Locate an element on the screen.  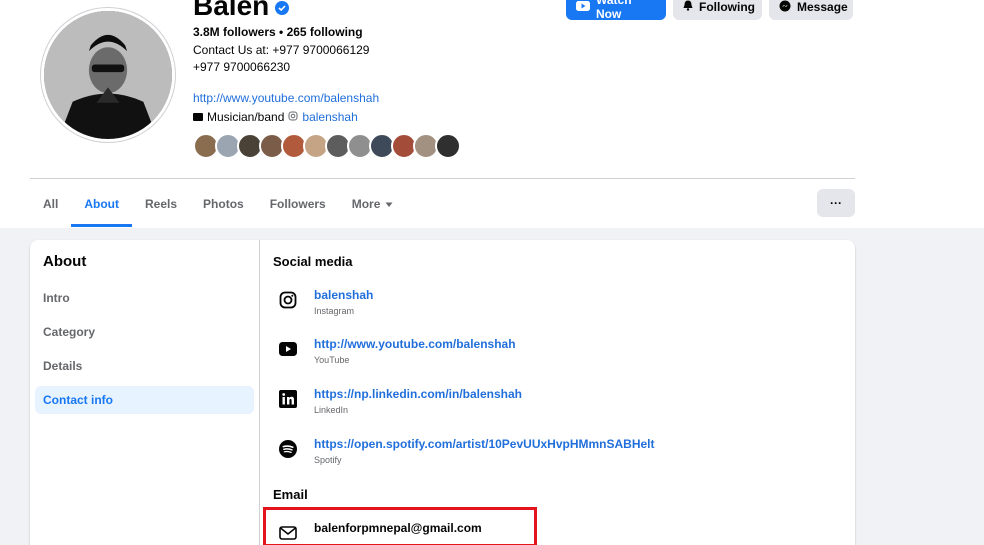
verified-badge-icon is located at coordinates (282, 8).